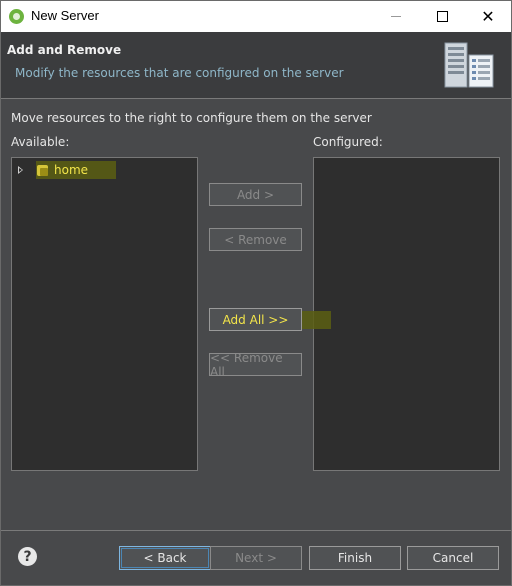 Image resolution: width=512 pixels, height=586 pixels. I want to click on finish-button: Finish, so click(355, 558).